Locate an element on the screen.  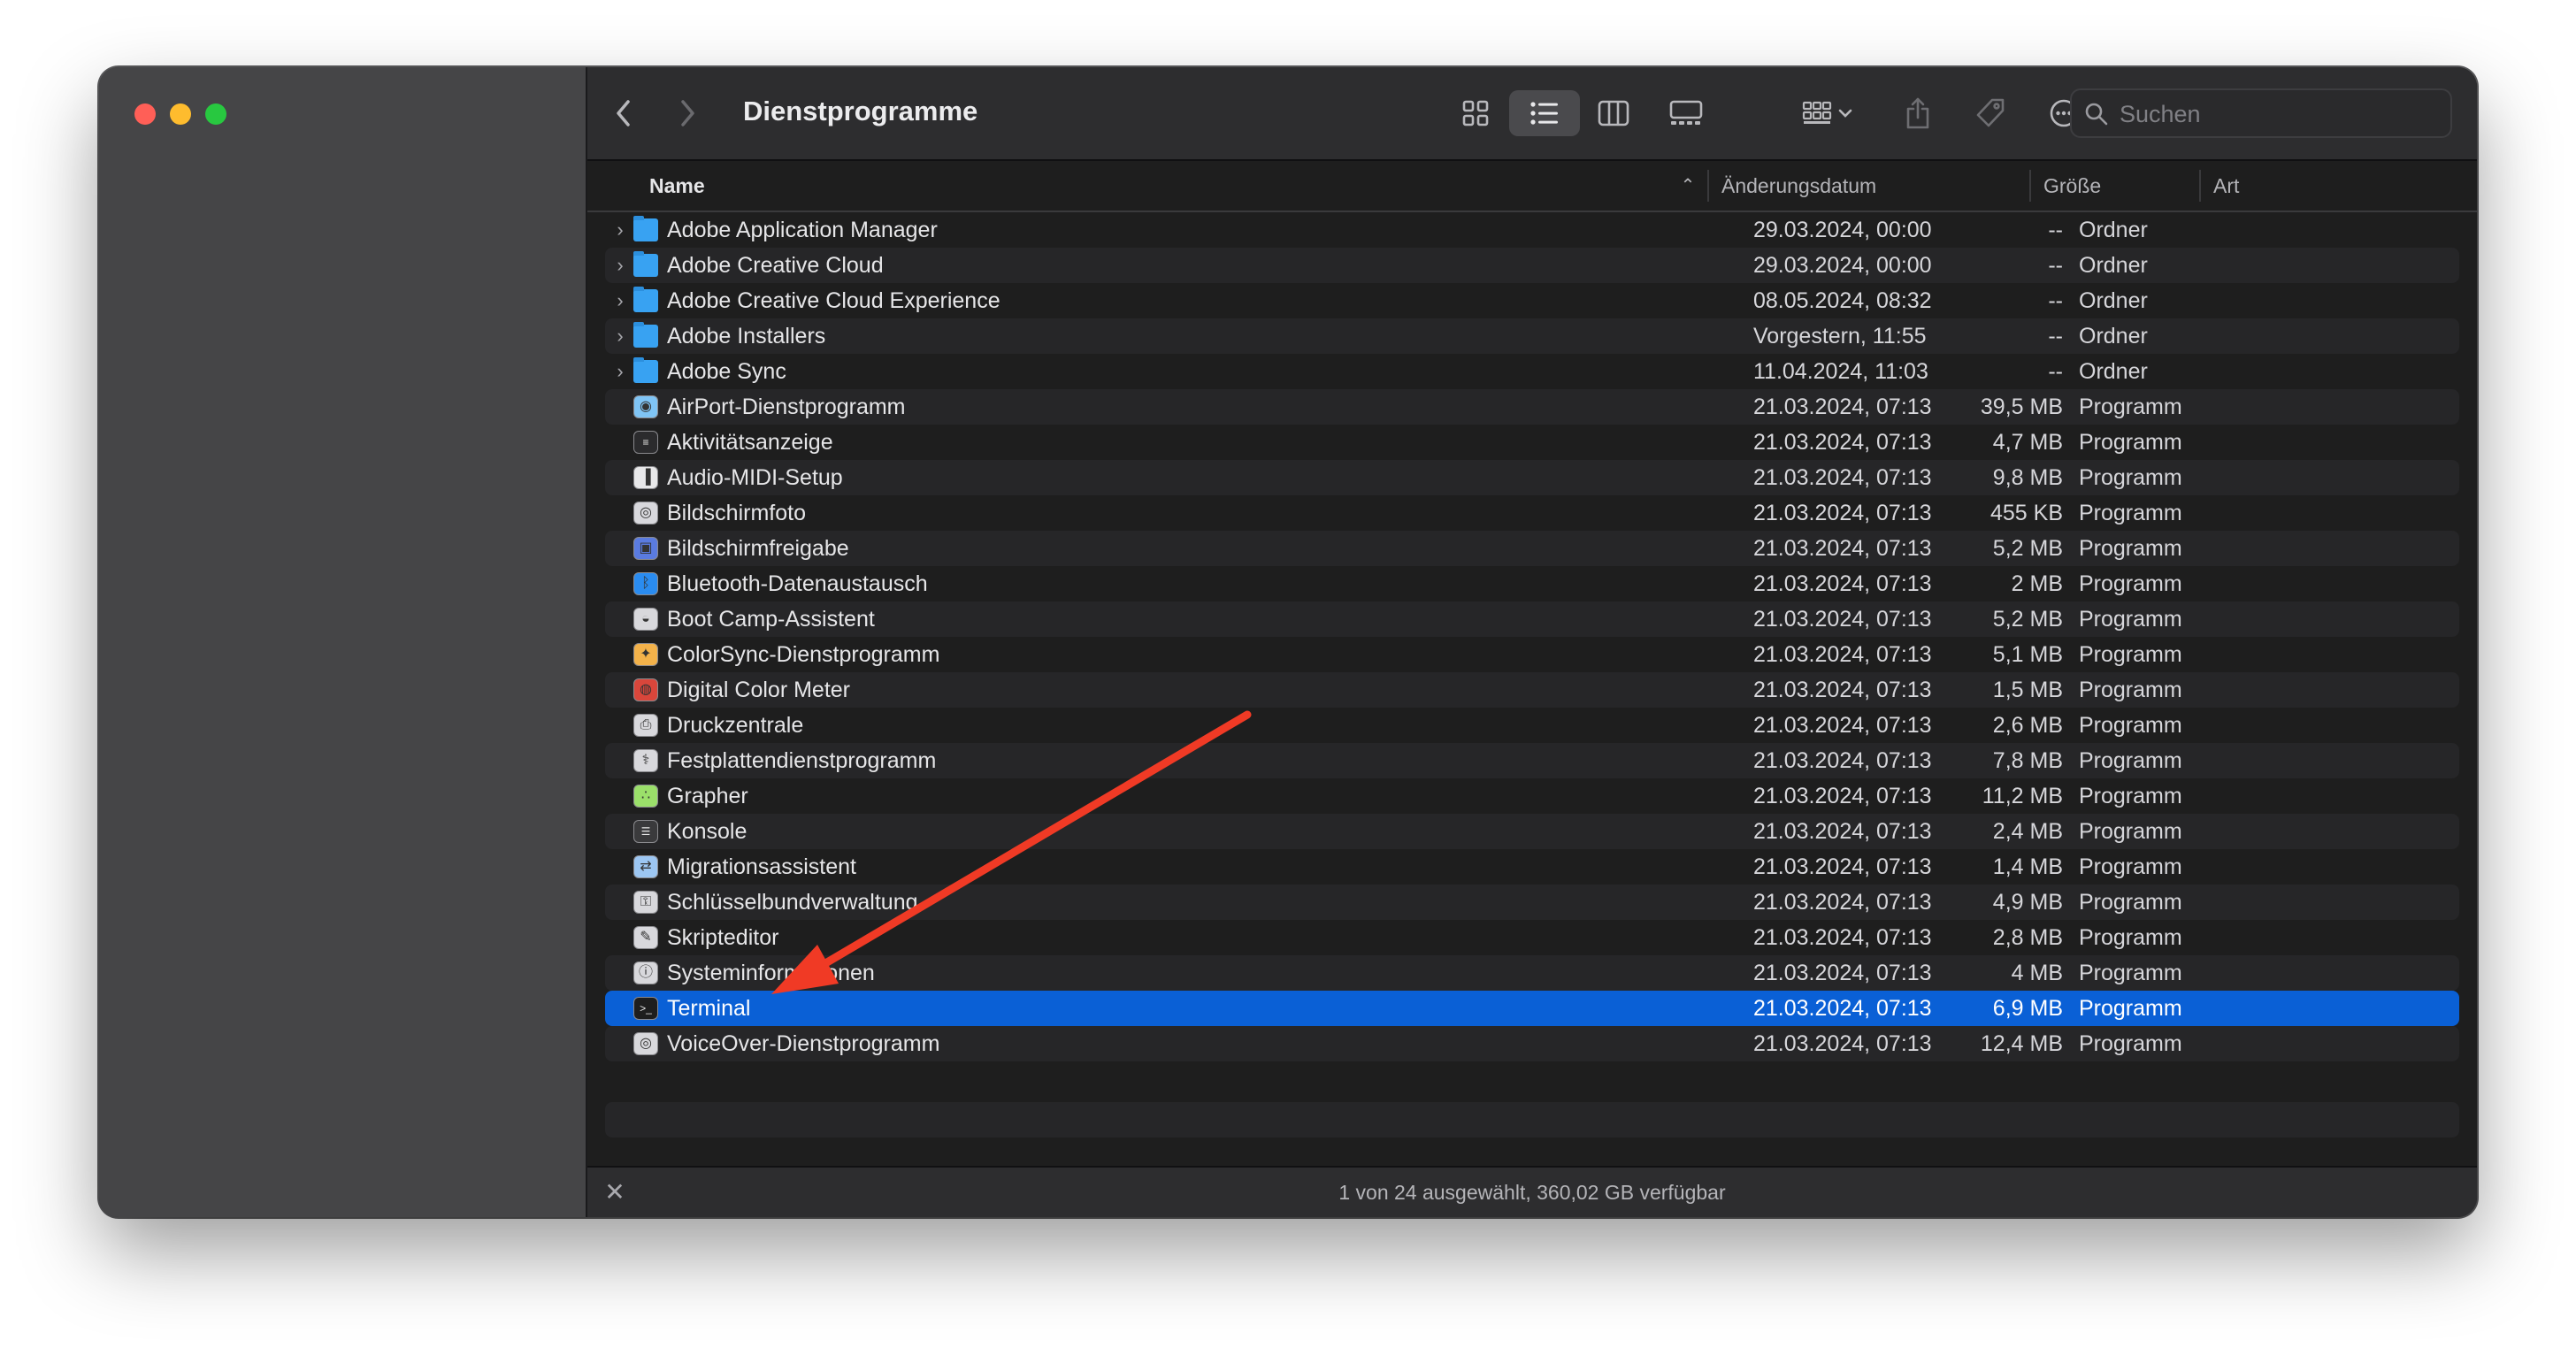
file-size: 5,1 MB is located at coordinates (2027, 654).